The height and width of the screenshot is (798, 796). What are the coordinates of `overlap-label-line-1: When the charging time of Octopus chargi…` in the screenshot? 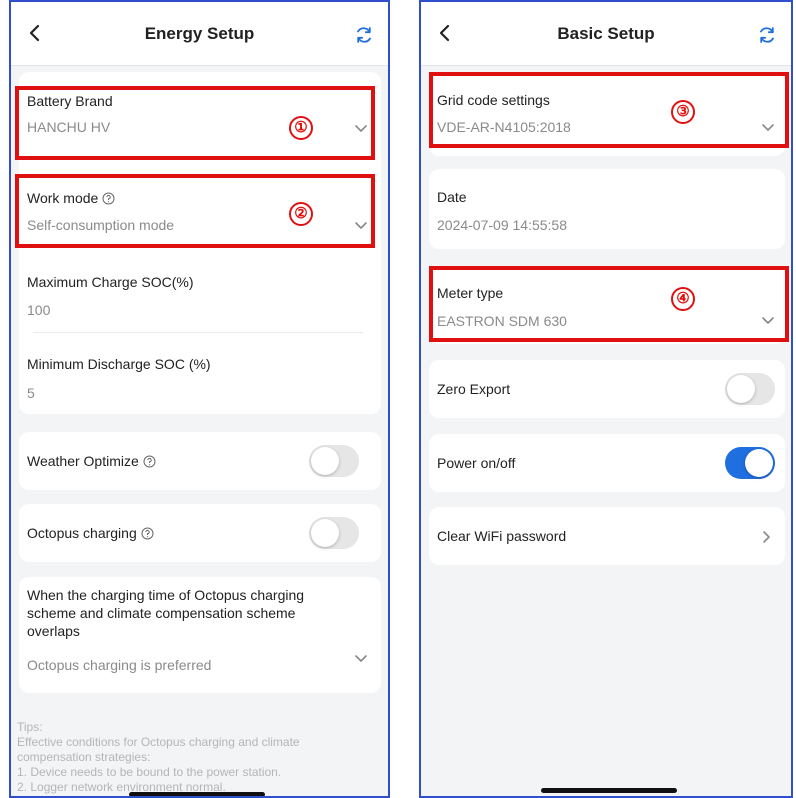 It's located at (166, 595).